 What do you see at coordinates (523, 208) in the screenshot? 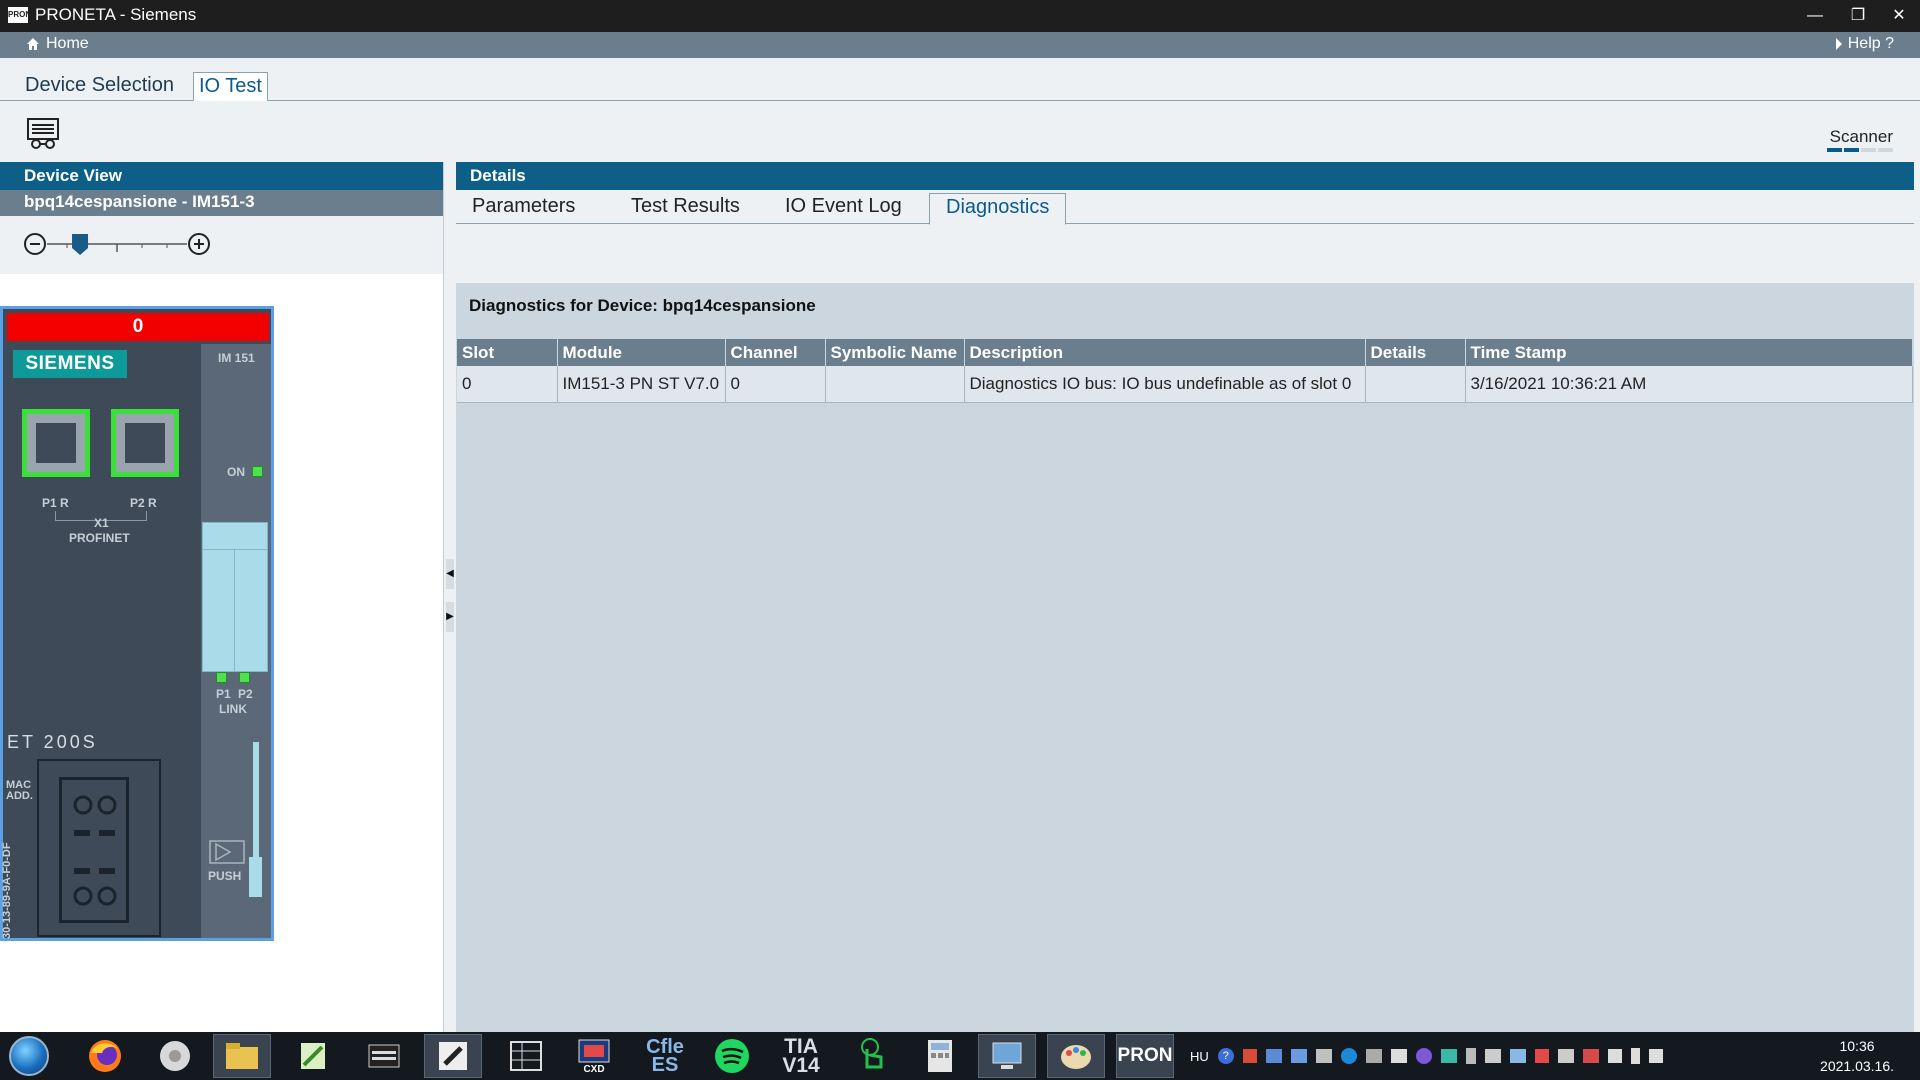
I see `tab-parameters: Parameters` at bounding box center [523, 208].